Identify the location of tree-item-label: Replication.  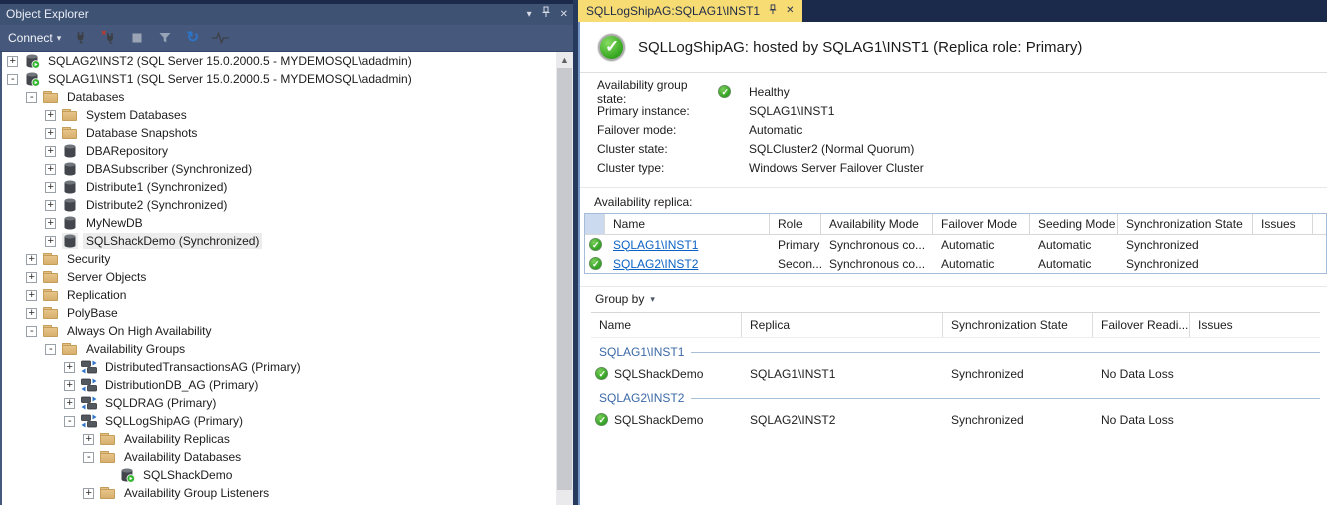
(97, 295).